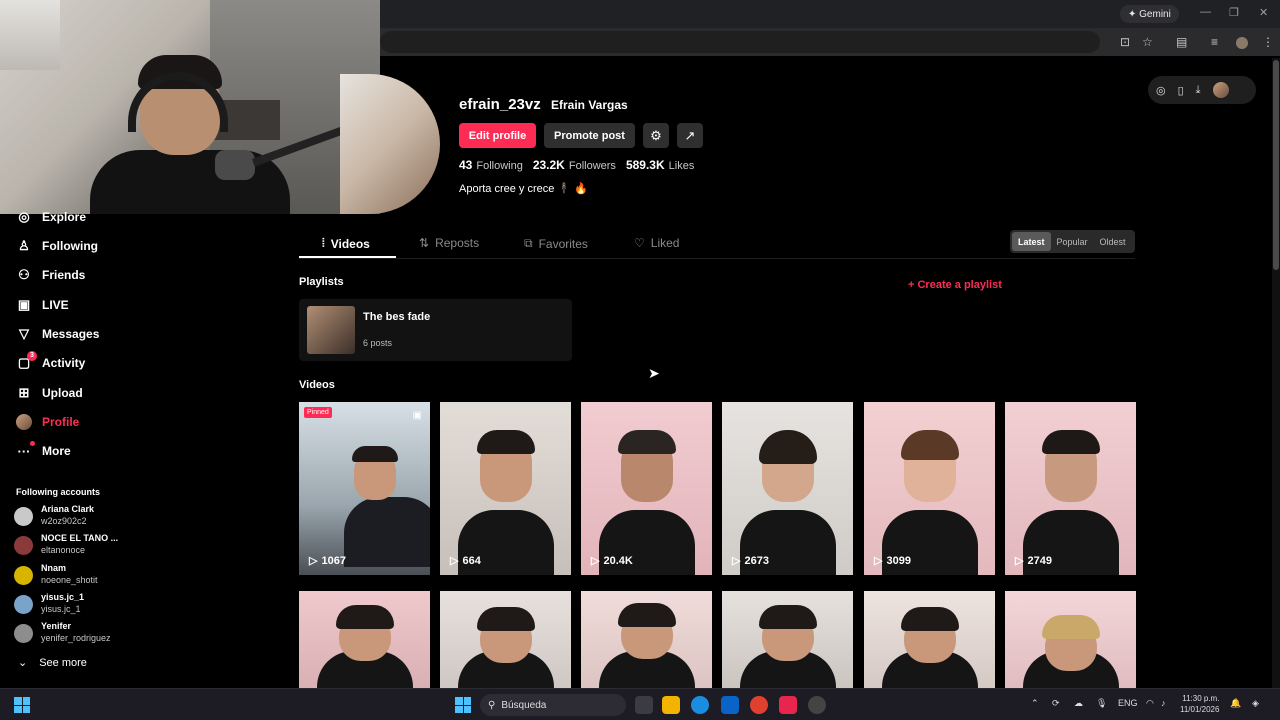  What do you see at coordinates (465, 561) in the screenshot?
I see `video-views: ▷ 664` at bounding box center [465, 561].